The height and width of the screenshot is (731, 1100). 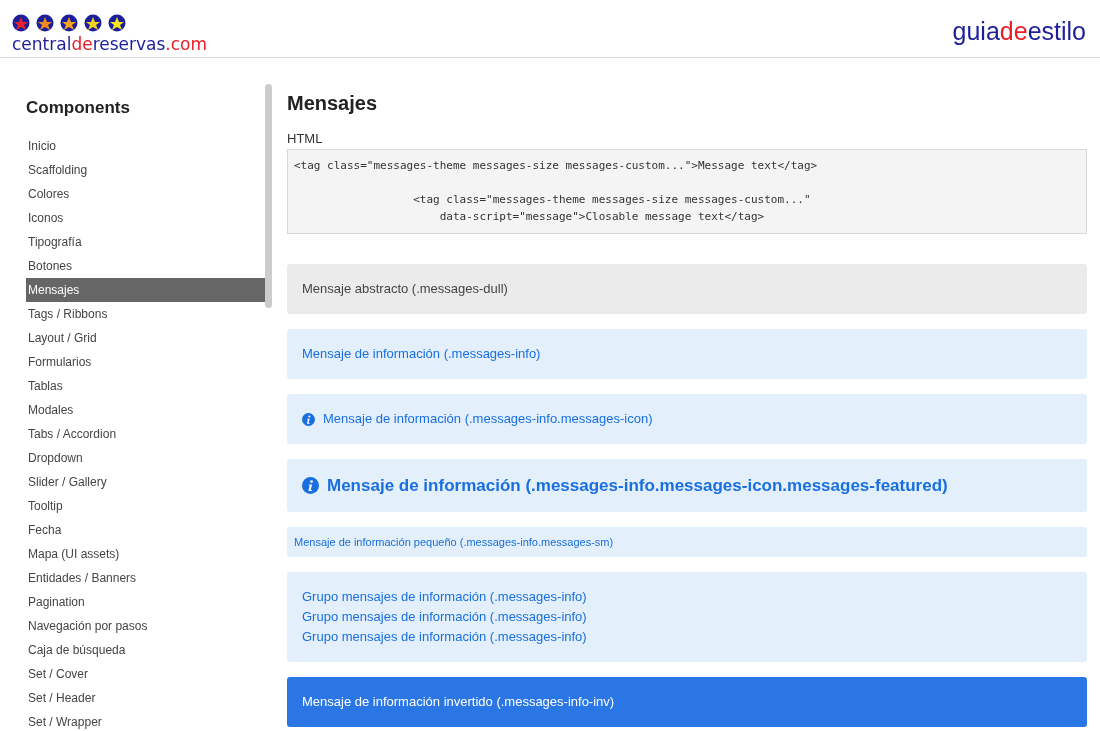 What do you see at coordinates (145, 242) in the screenshot?
I see `sidebar-item: Tipografía` at bounding box center [145, 242].